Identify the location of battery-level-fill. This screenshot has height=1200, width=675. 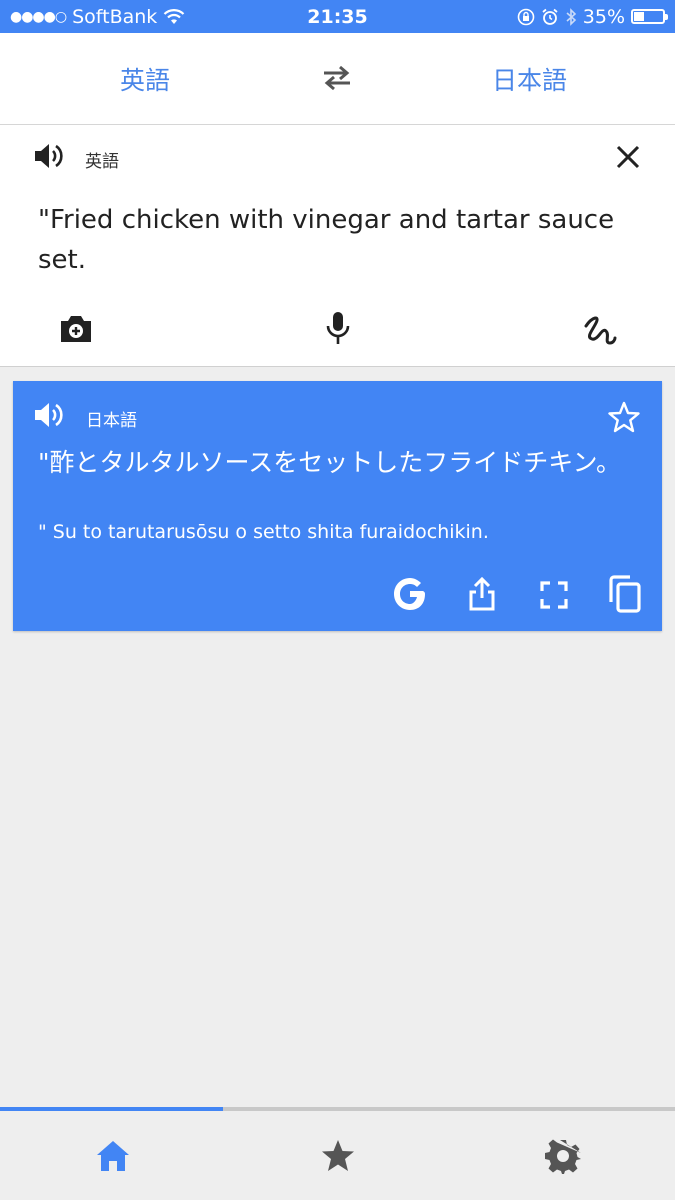
(639, 16).